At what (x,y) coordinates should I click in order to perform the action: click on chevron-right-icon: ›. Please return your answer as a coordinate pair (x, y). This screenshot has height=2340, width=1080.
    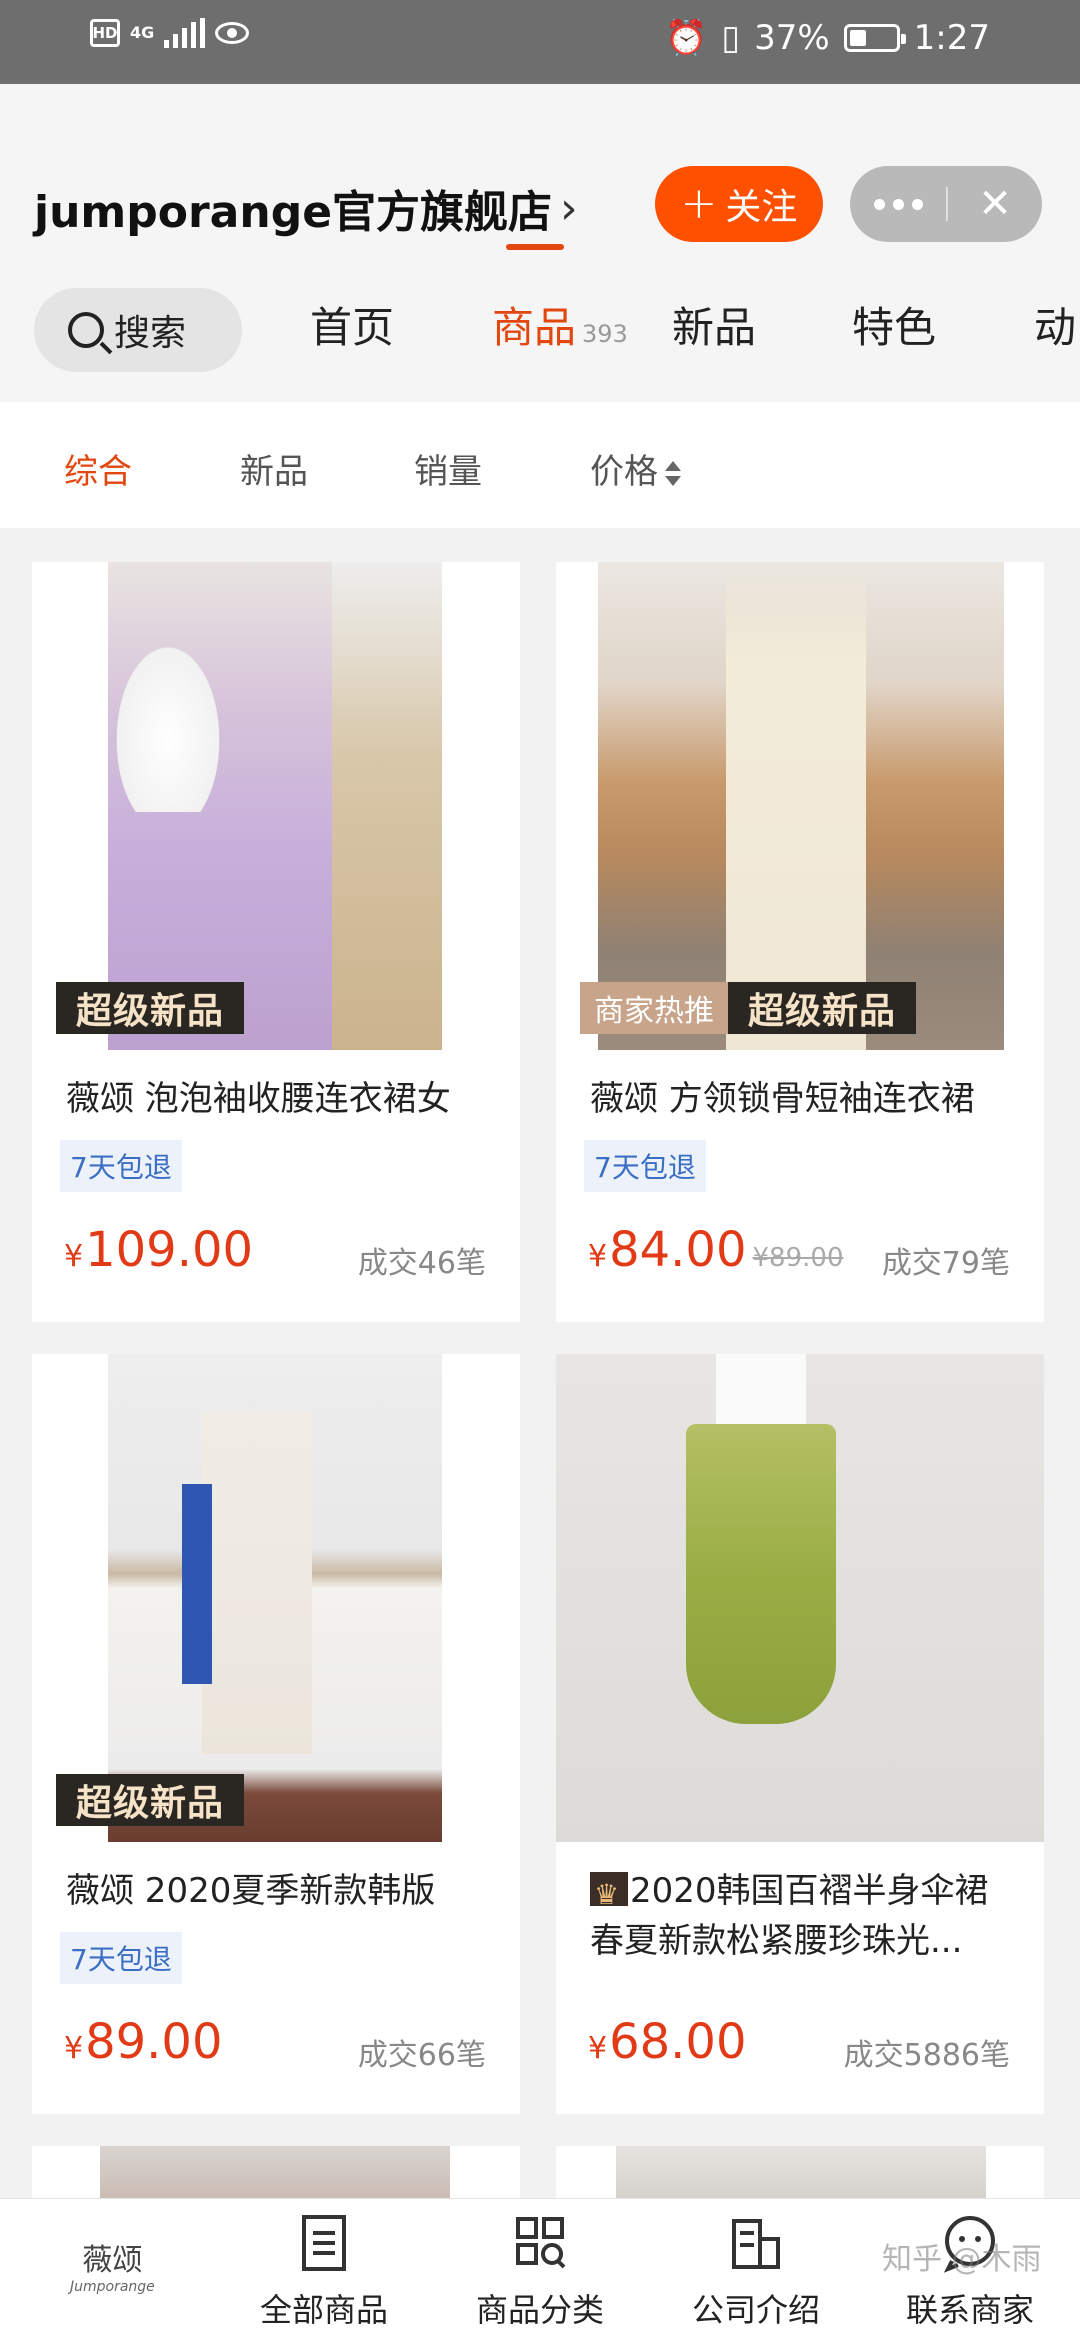
    Looking at the image, I should click on (569, 208).